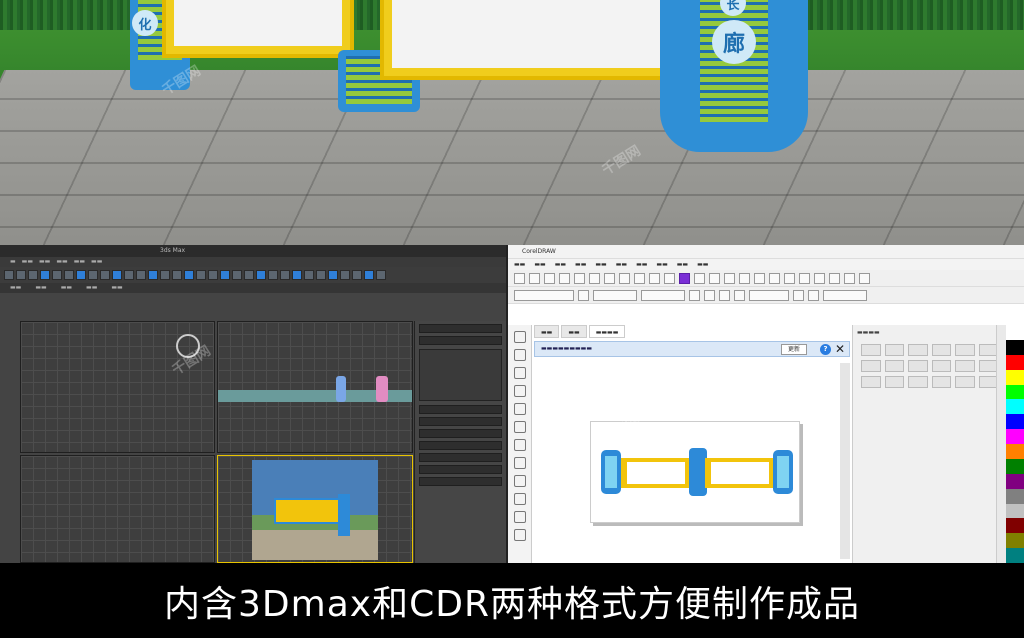 The width and height of the screenshot is (1024, 638). I want to click on docker-tabs, so click(1001, 444).